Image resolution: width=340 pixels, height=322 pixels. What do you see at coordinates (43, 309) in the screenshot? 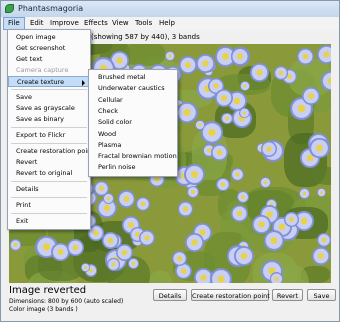
I see `status-color: Color image (3 bands )` at bounding box center [43, 309].